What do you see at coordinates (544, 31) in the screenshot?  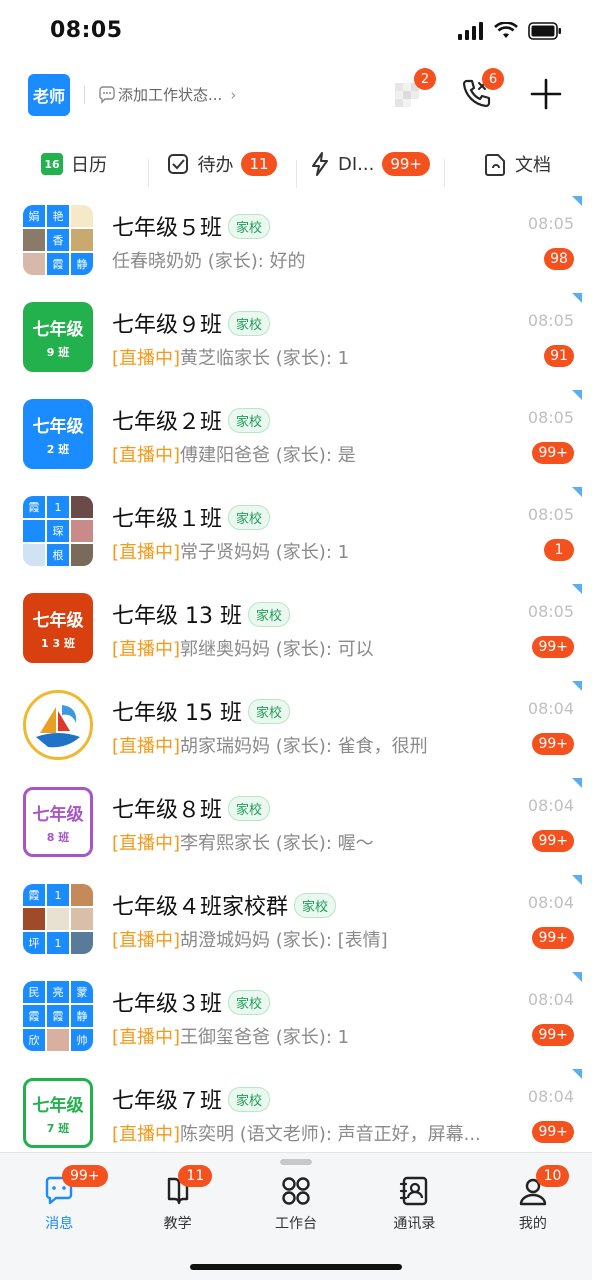 I see `battery-icon` at bounding box center [544, 31].